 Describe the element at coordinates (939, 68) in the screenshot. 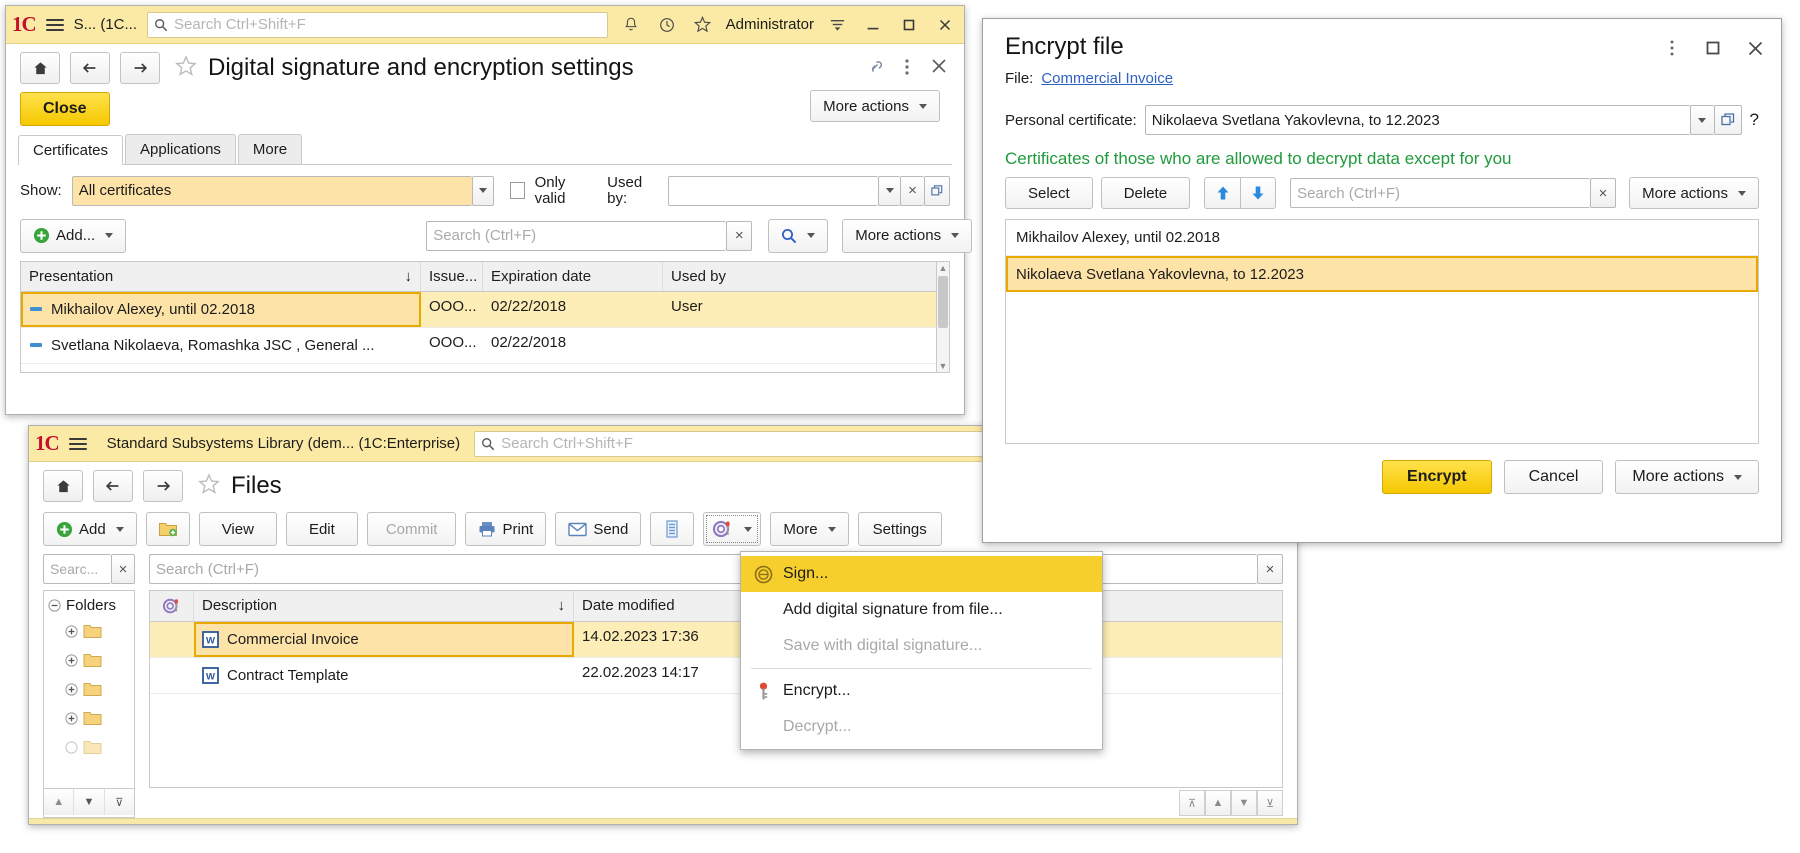

I see `window-close-icon` at that location.